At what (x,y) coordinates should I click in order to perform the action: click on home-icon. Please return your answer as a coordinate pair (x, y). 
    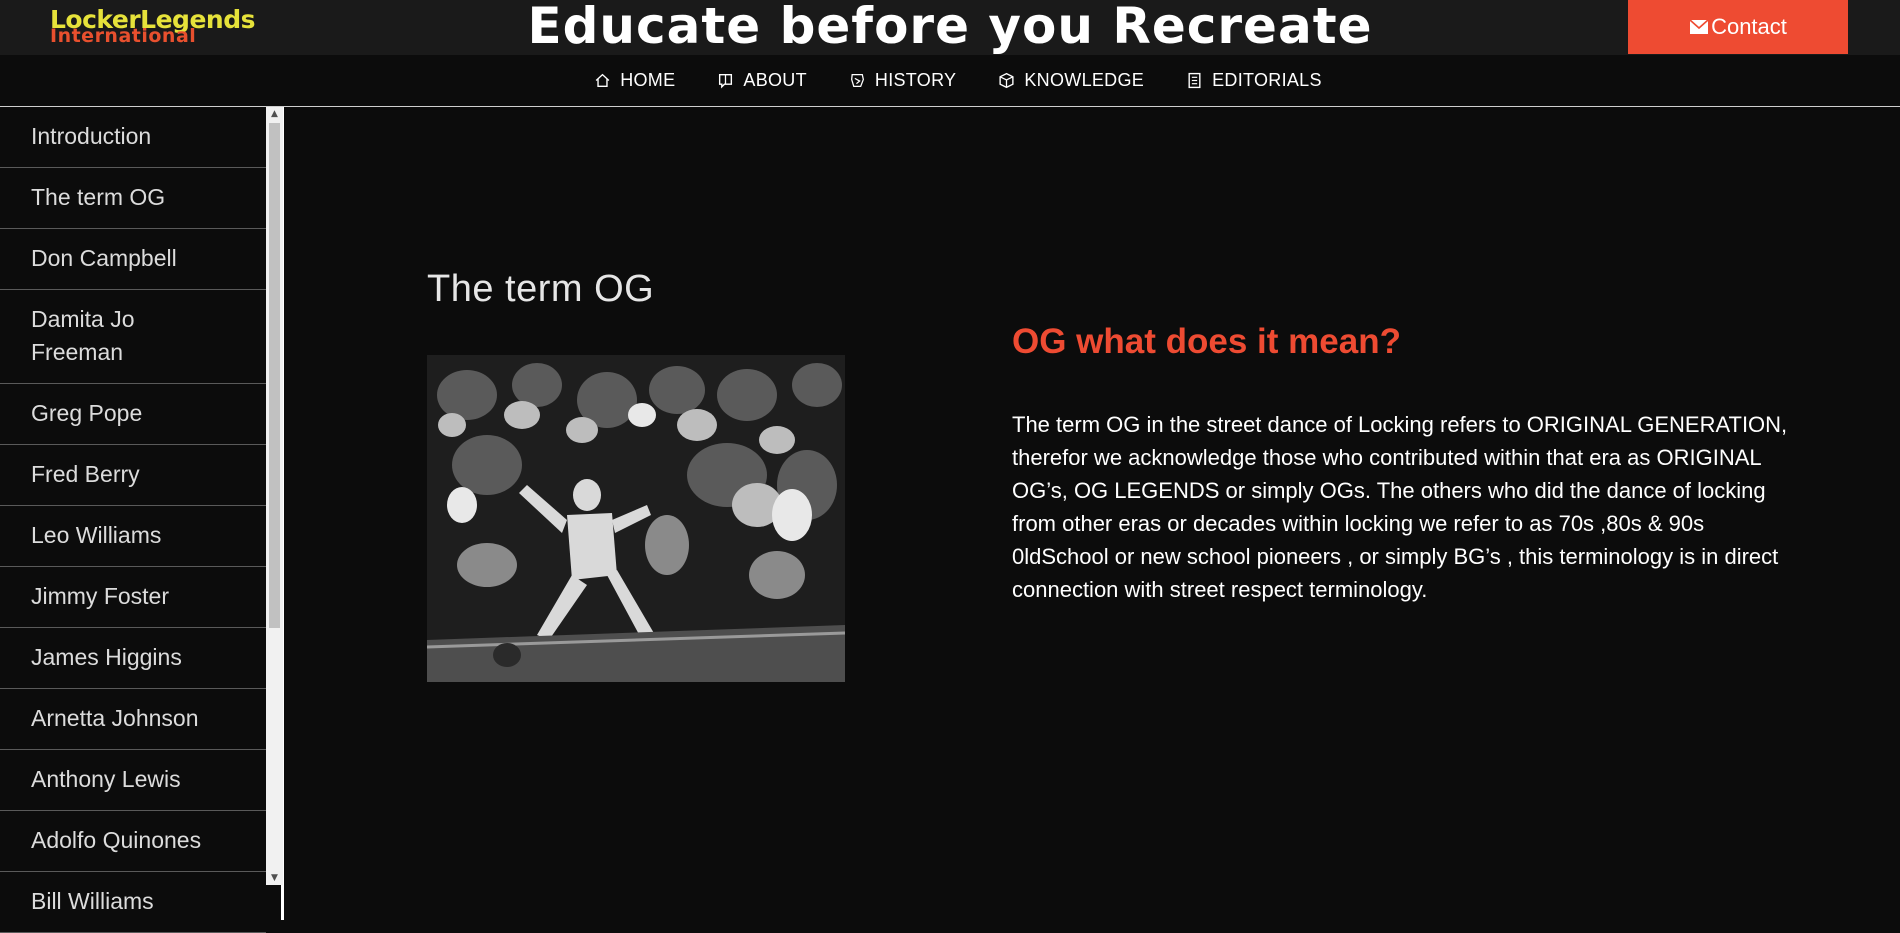
    Looking at the image, I should click on (602, 80).